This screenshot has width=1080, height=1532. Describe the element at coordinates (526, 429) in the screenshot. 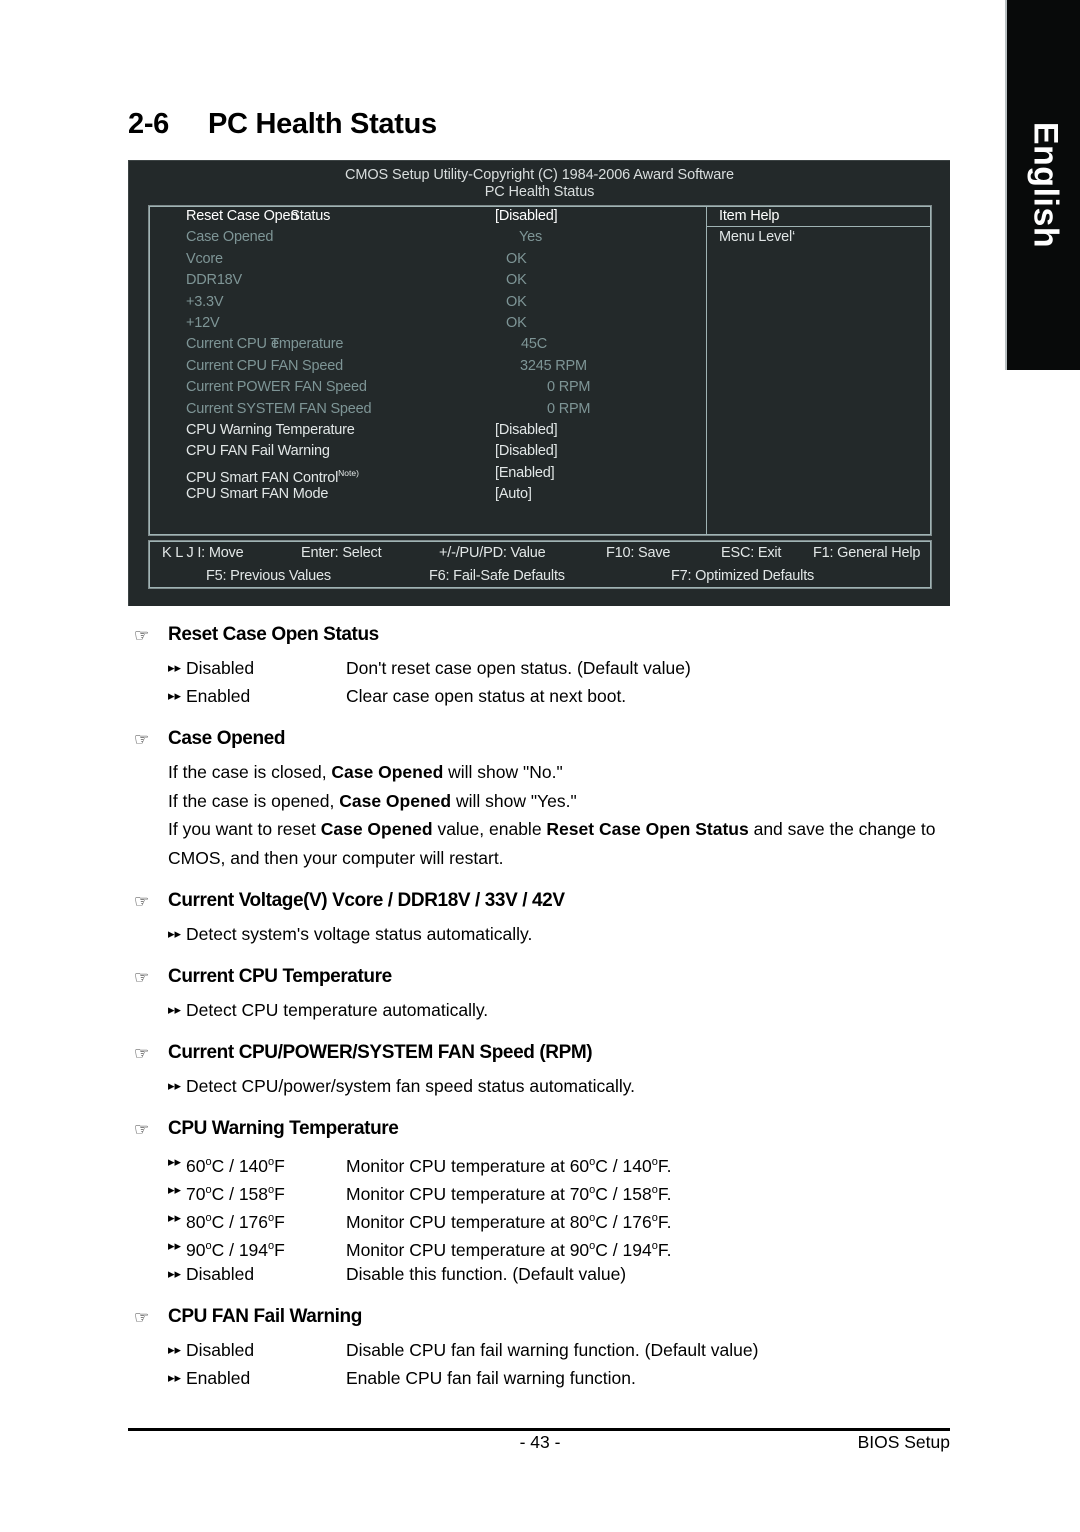

I see `bios-setting-value: [Disabled]` at that location.